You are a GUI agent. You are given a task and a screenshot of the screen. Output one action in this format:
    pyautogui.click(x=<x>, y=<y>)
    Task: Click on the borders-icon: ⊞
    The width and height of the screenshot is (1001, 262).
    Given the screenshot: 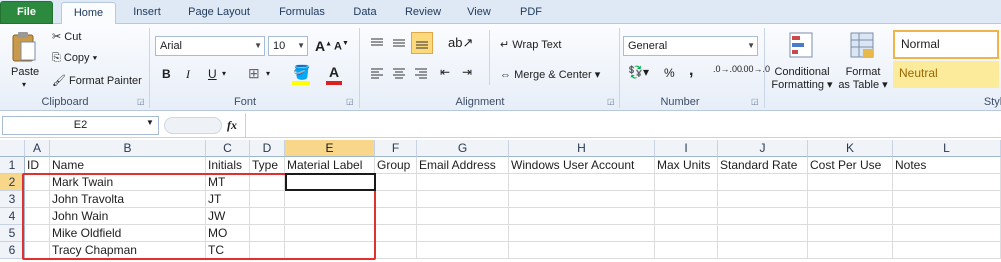 What is the action you would take?
    pyautogui.click(x=254, y=73)
    